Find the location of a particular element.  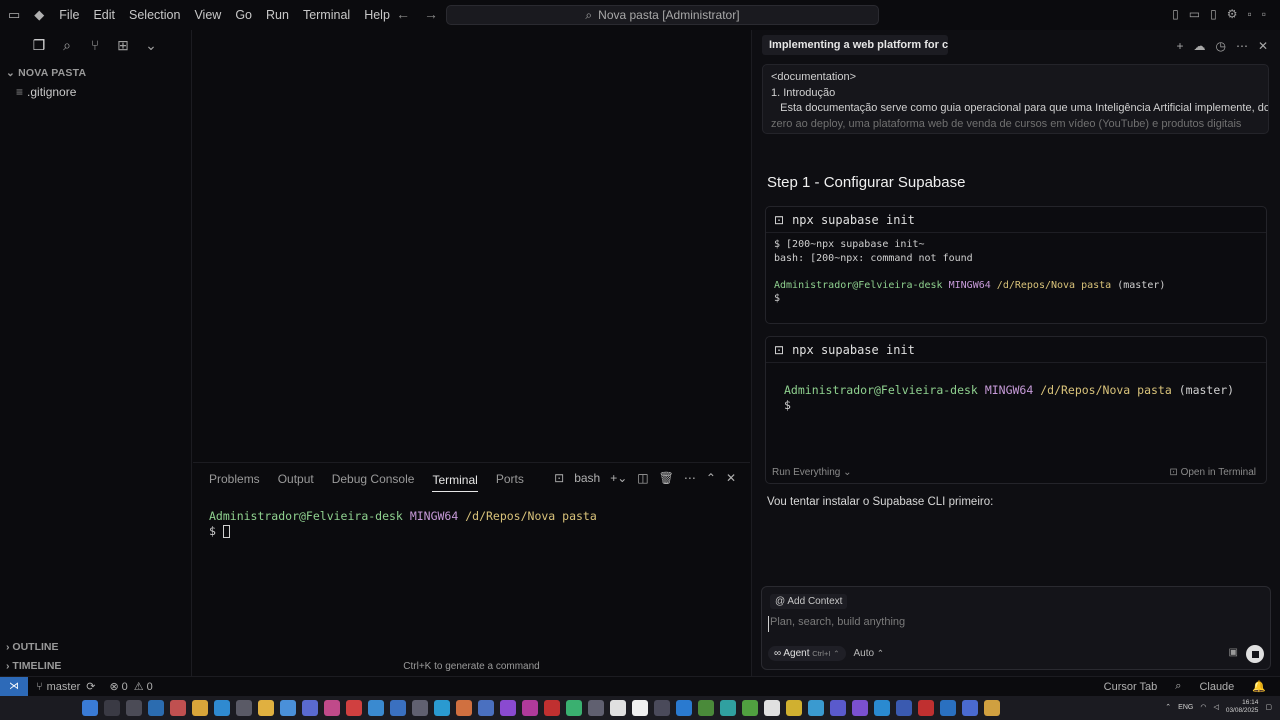

cursor-tab-status: Cursor Tab is located at coordinates (1131, 687).